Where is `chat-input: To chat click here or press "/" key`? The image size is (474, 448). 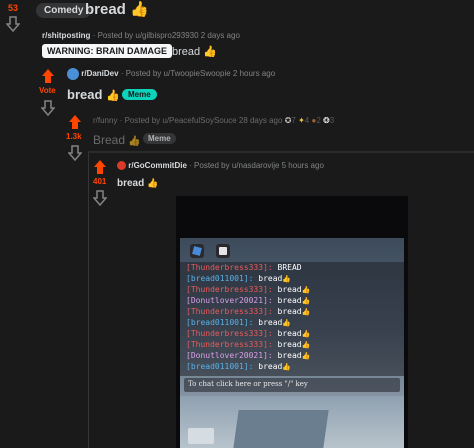 chat-input: To chat click here or press "/" key is located at coordinates (292, 385).